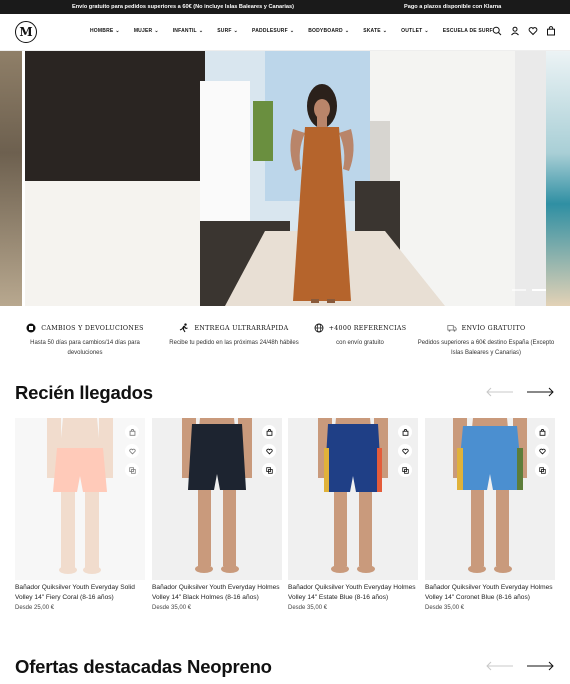 This screenshot has width=570, height=684. What do you see at coordinates (372, 31) in the screenshot?
I see `nav-label: SKATE` at bounding box center [372, 31].